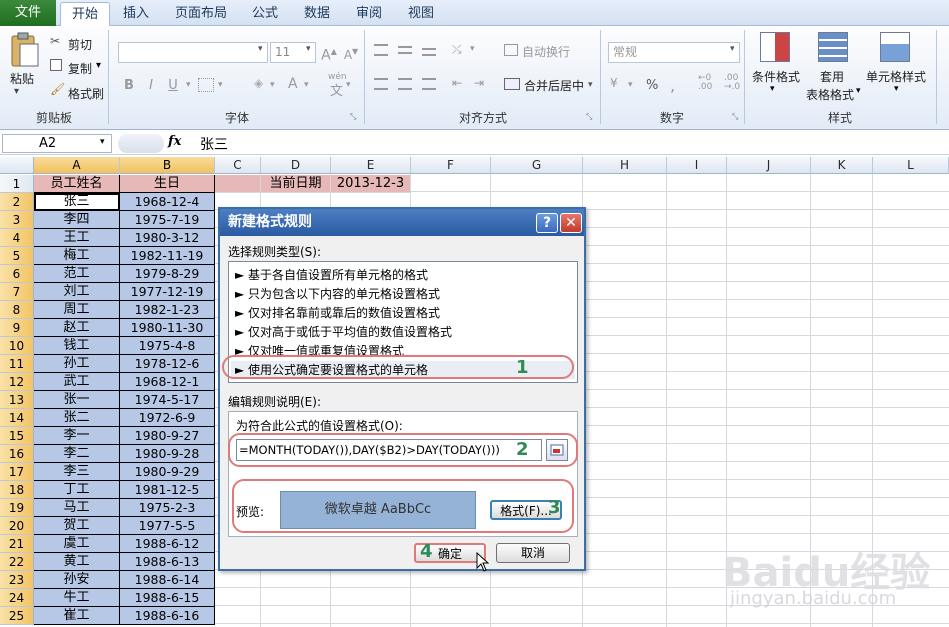  What do you see at coordinates (206, 85) in the screenshot?
I see `border-icon` at bounding box center [206, 85].